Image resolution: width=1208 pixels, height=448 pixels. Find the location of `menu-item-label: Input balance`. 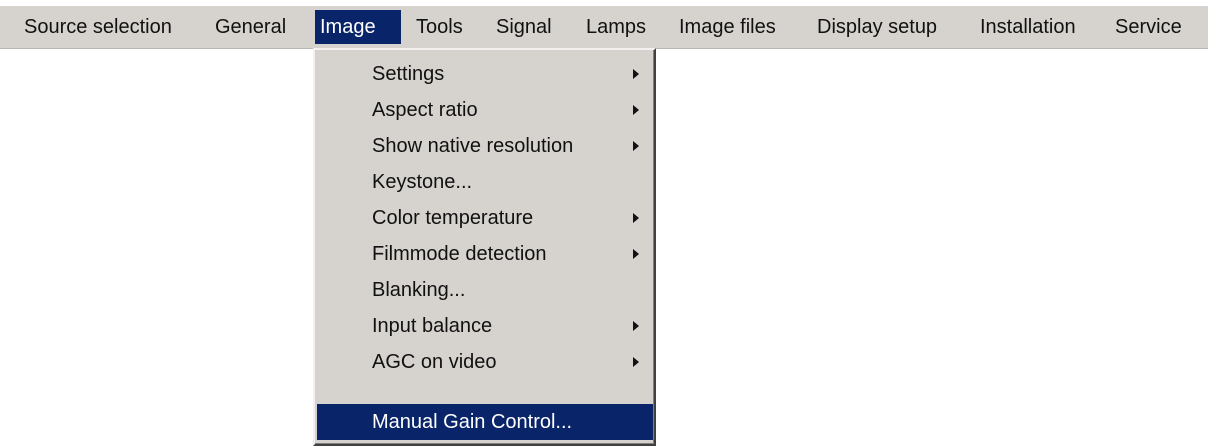

menu-item-label: Input balance is located at coordinates (432, 326).